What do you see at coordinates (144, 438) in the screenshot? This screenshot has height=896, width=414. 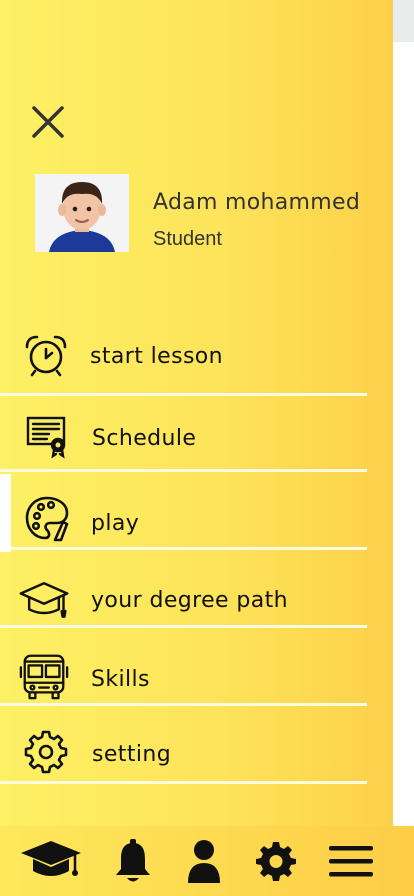 I see `menu-item-label: Schedule` at bounding box center [144, 438].